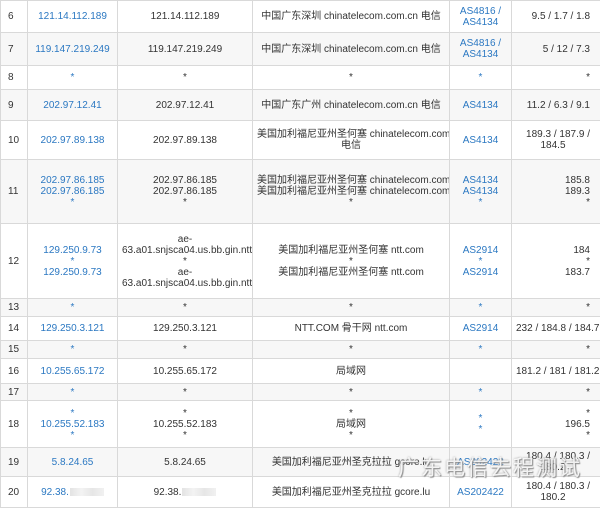 The image size is (600, 508). I want to click on hop-number: 8, so click(14, 78).